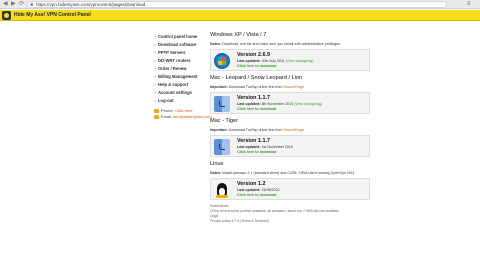 This screenshot has height=268, width=480. I want to click on email-label: Email:, so click(167, 116).